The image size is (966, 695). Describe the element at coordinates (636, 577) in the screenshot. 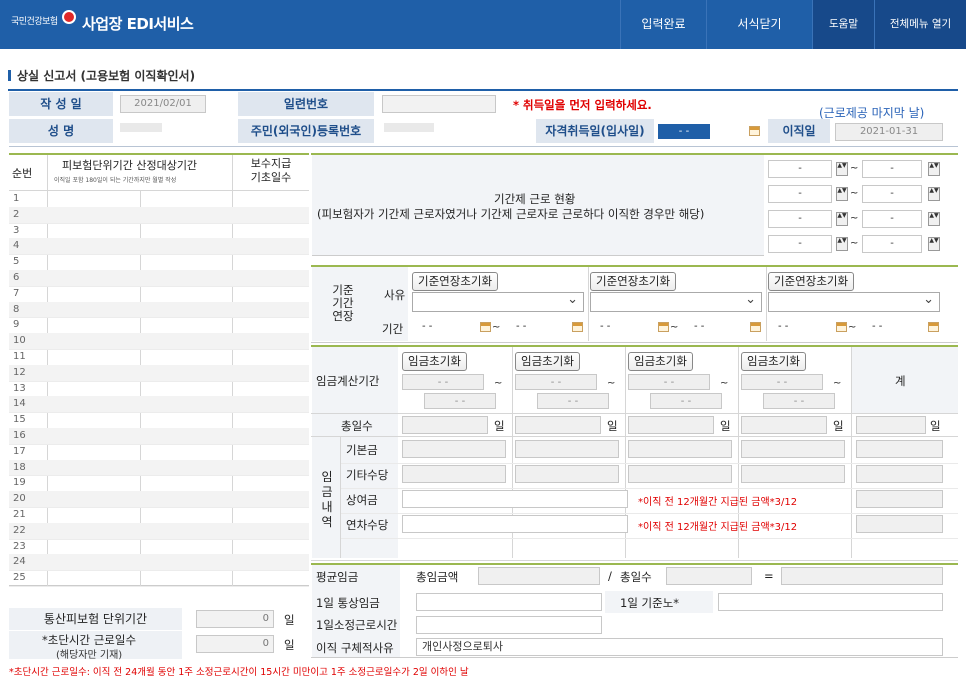

I see `total-days-label: 총일수` at that location.